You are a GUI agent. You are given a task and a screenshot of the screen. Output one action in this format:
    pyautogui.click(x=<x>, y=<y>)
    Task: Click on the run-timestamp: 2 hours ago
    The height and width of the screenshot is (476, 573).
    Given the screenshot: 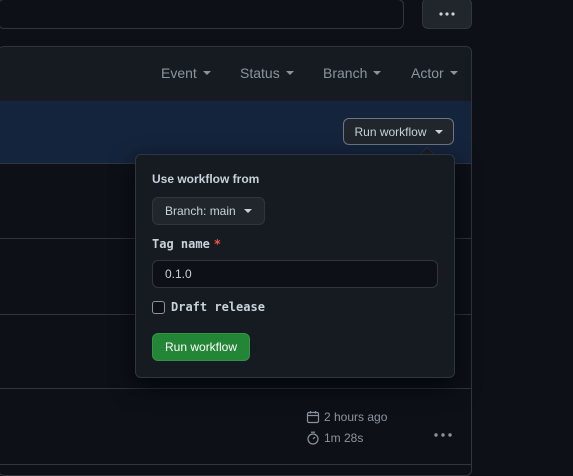 What is the action you would take?
    pyautogui.click(x=346, y=417)
    